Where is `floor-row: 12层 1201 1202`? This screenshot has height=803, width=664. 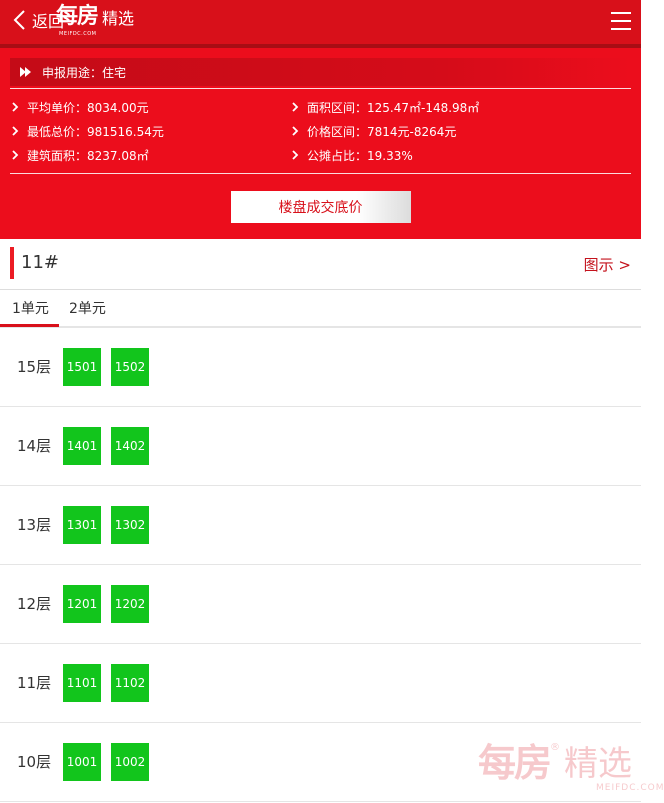
floor-row: 12层 1201 1202 is located at coordinates (320, 604).